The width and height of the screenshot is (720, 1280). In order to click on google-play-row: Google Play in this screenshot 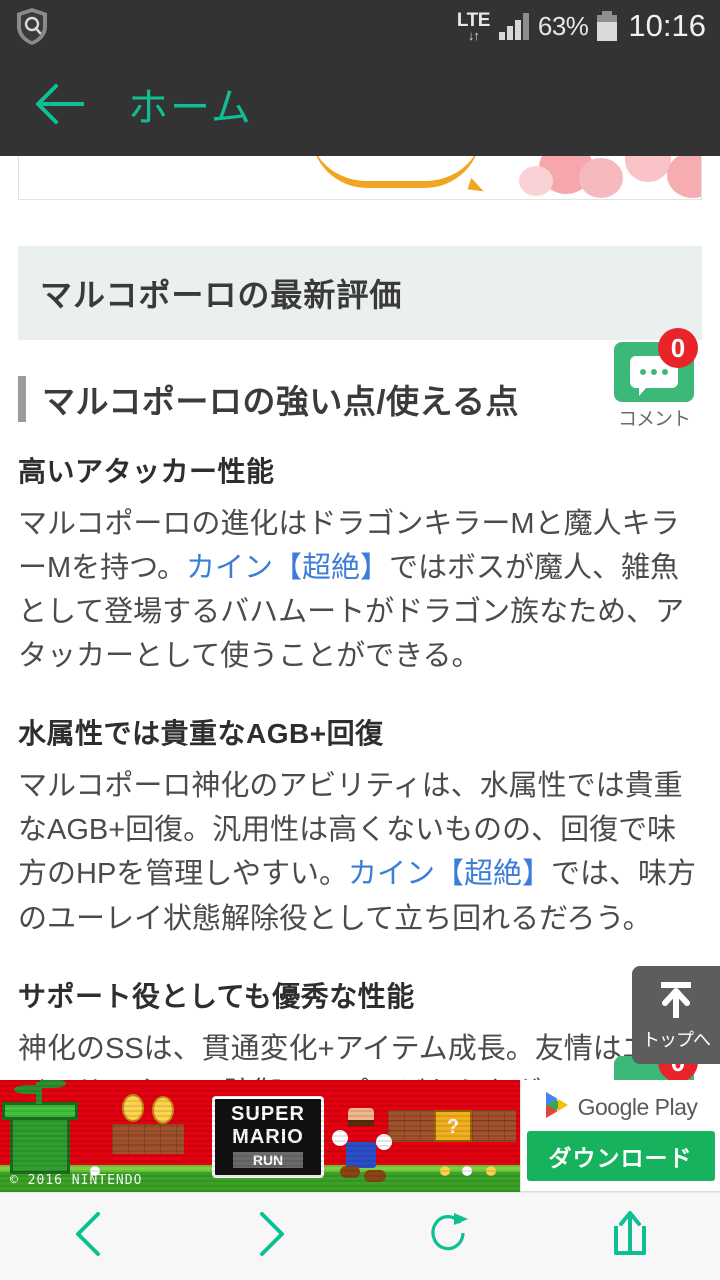, I will do `click(621, 1107)`.